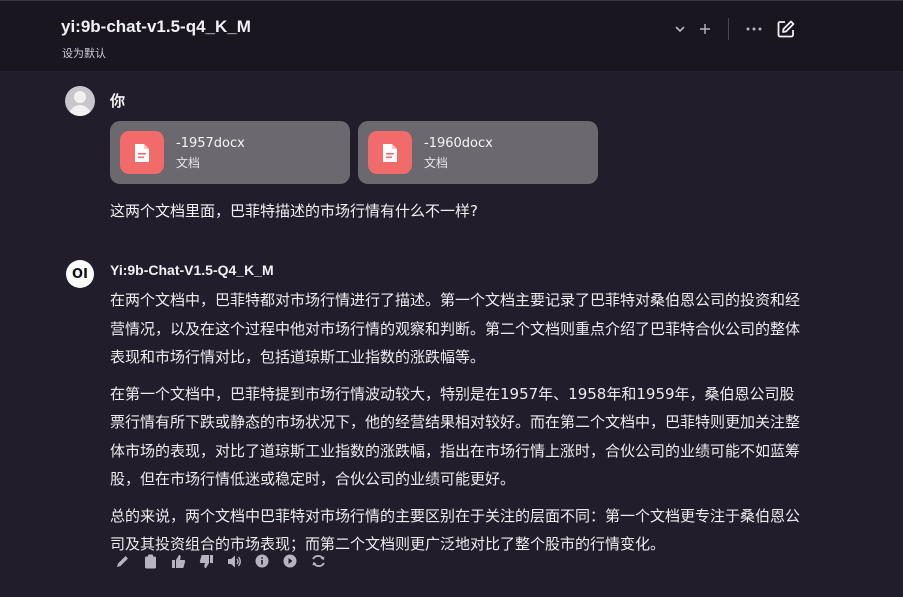 This screenshot has width=903, height=597. I want to click on top-bar: yi:9b-chat-v1.5-q4_K_M 设为默认, so click(451, 35).